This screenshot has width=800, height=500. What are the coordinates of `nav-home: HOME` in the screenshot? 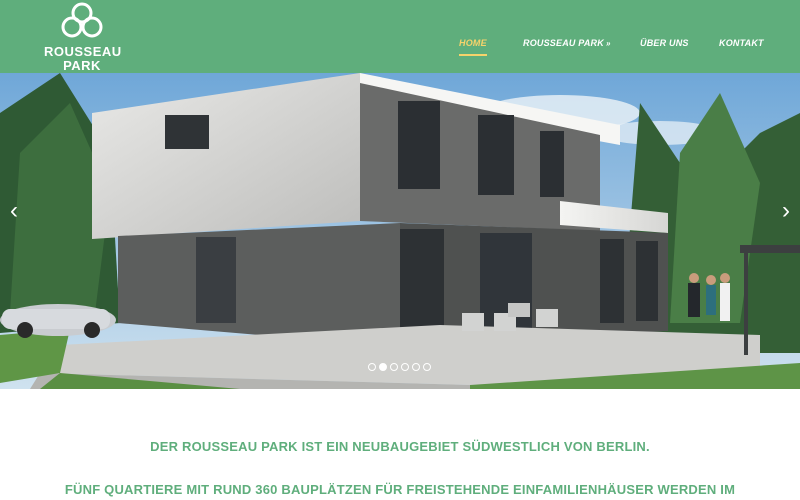 It's located at (473, 47).